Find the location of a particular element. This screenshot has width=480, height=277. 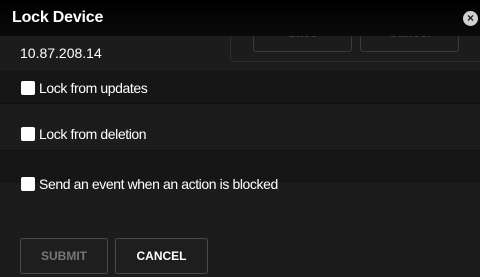

send-event-option: Send an event when an action is blocked is located at coordinates (149, 184).